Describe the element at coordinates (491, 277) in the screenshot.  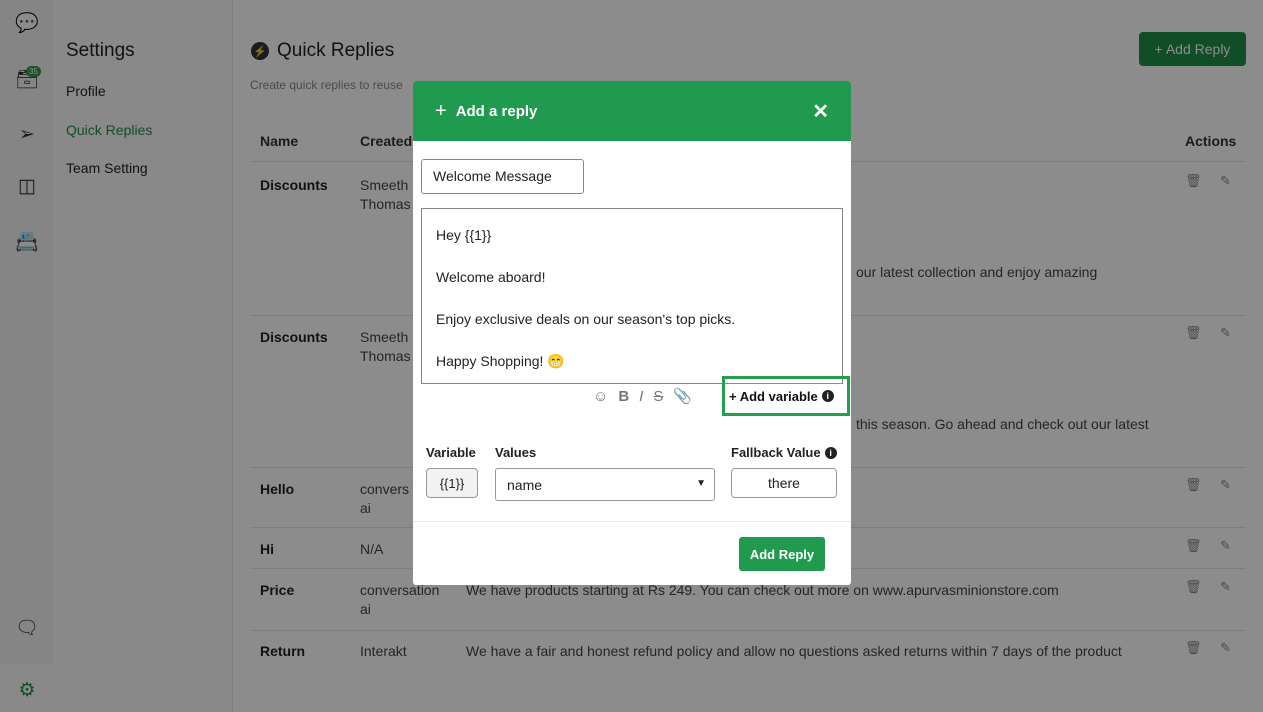
I see `body-line: Welcome aboard!` at that location.